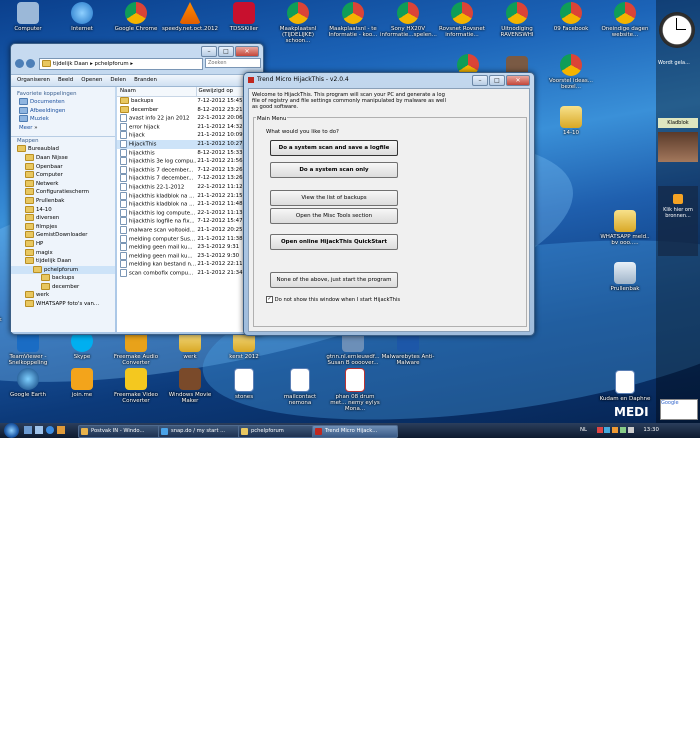 Image resolution: width=700 pixels, height=729 pixels. Describe the element at coordinates (63, 158) in the screenshot. I see `folder-tree-item: Daan Nijsse` at that location.